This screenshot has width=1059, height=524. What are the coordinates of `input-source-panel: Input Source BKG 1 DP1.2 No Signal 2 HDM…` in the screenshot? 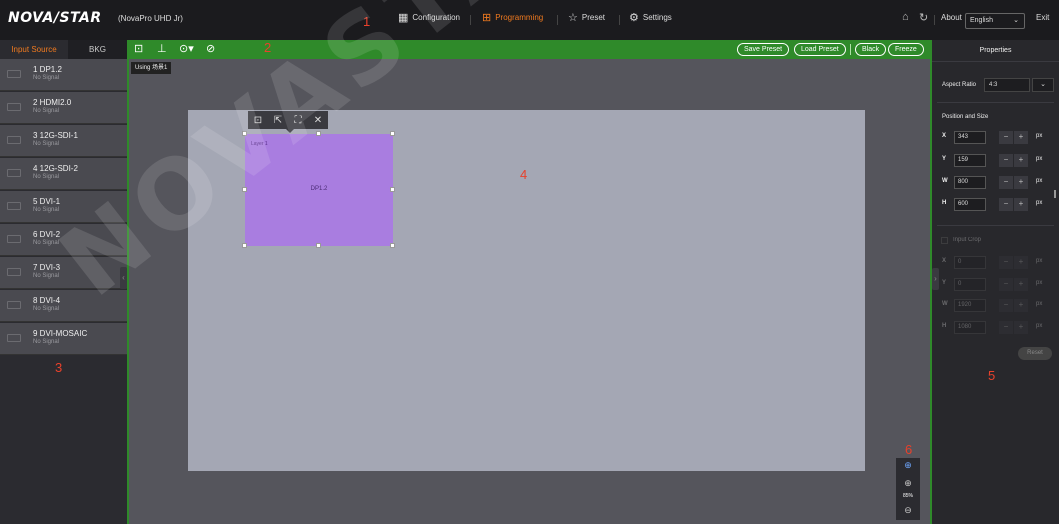 It's located at (63, 282).